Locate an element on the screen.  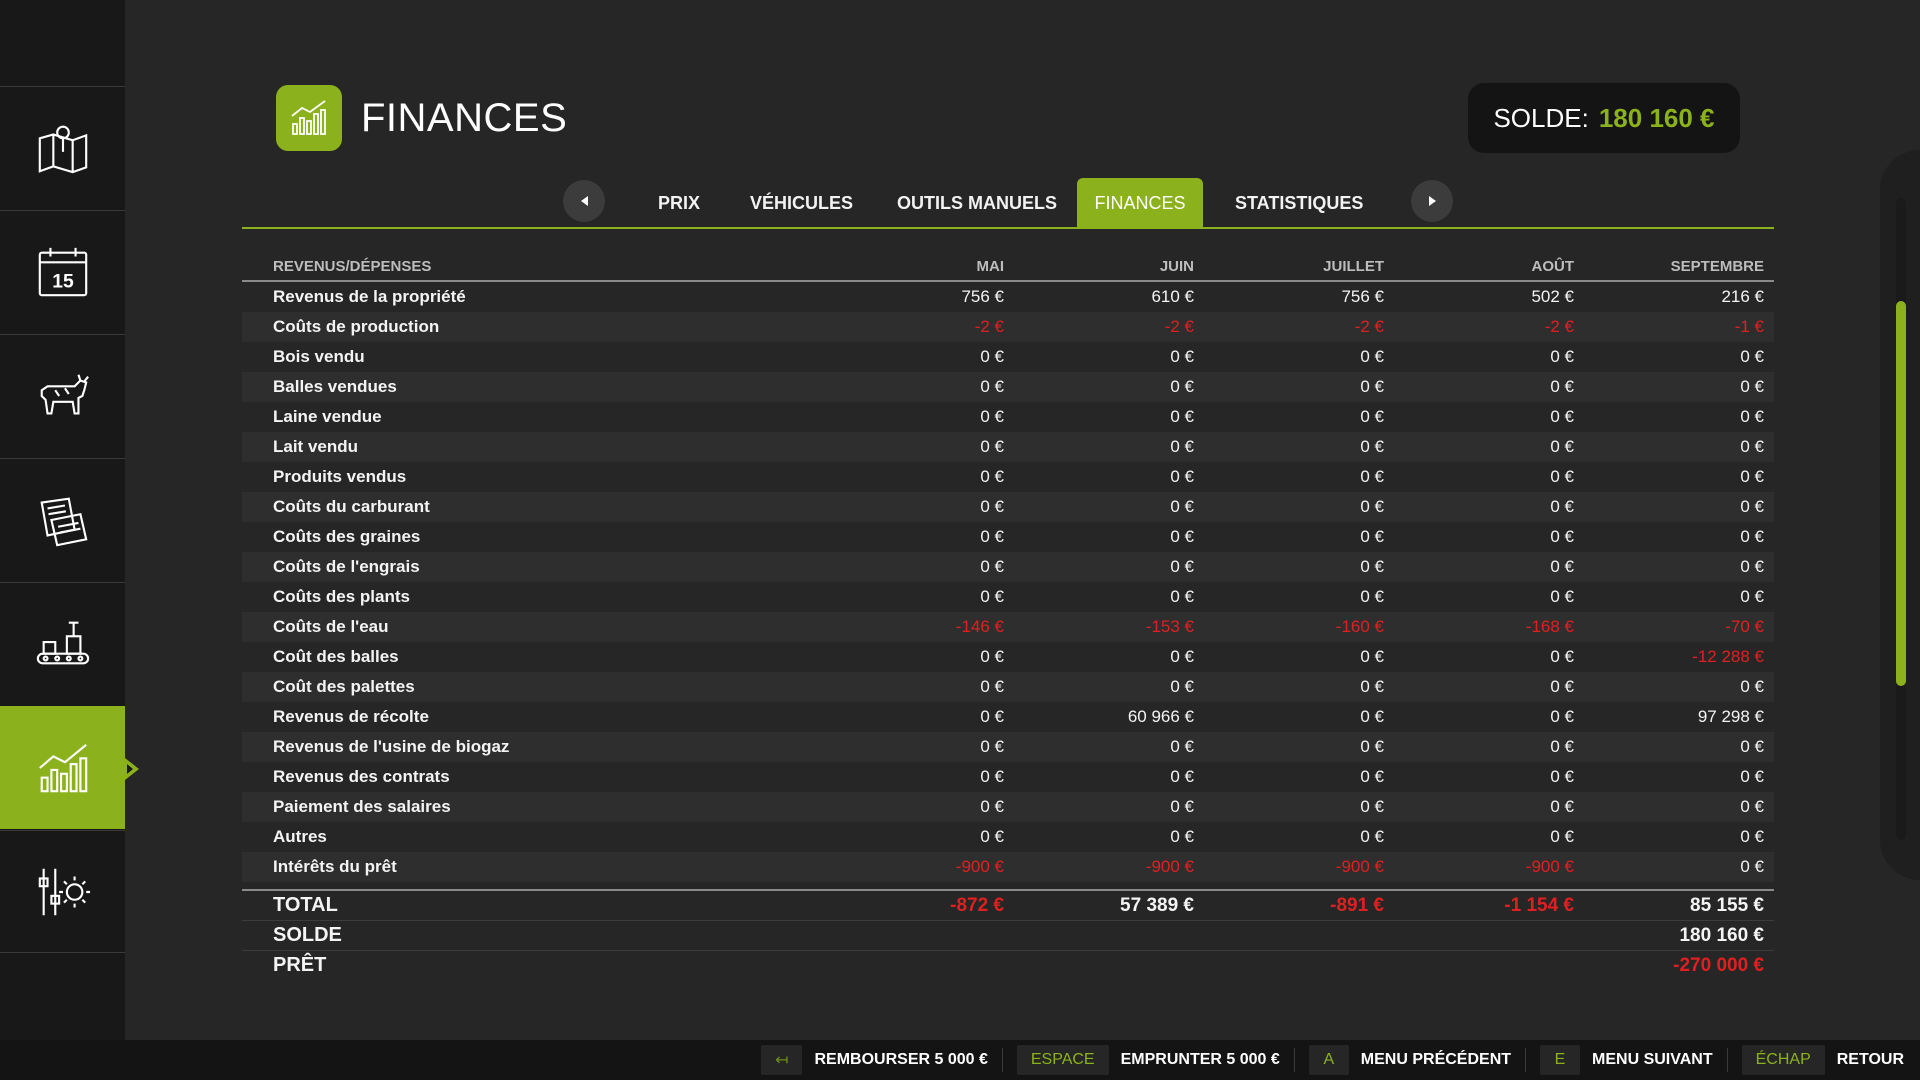
balance-display: SOLDE: 180 160 € is located at coordinates (1604, 118).